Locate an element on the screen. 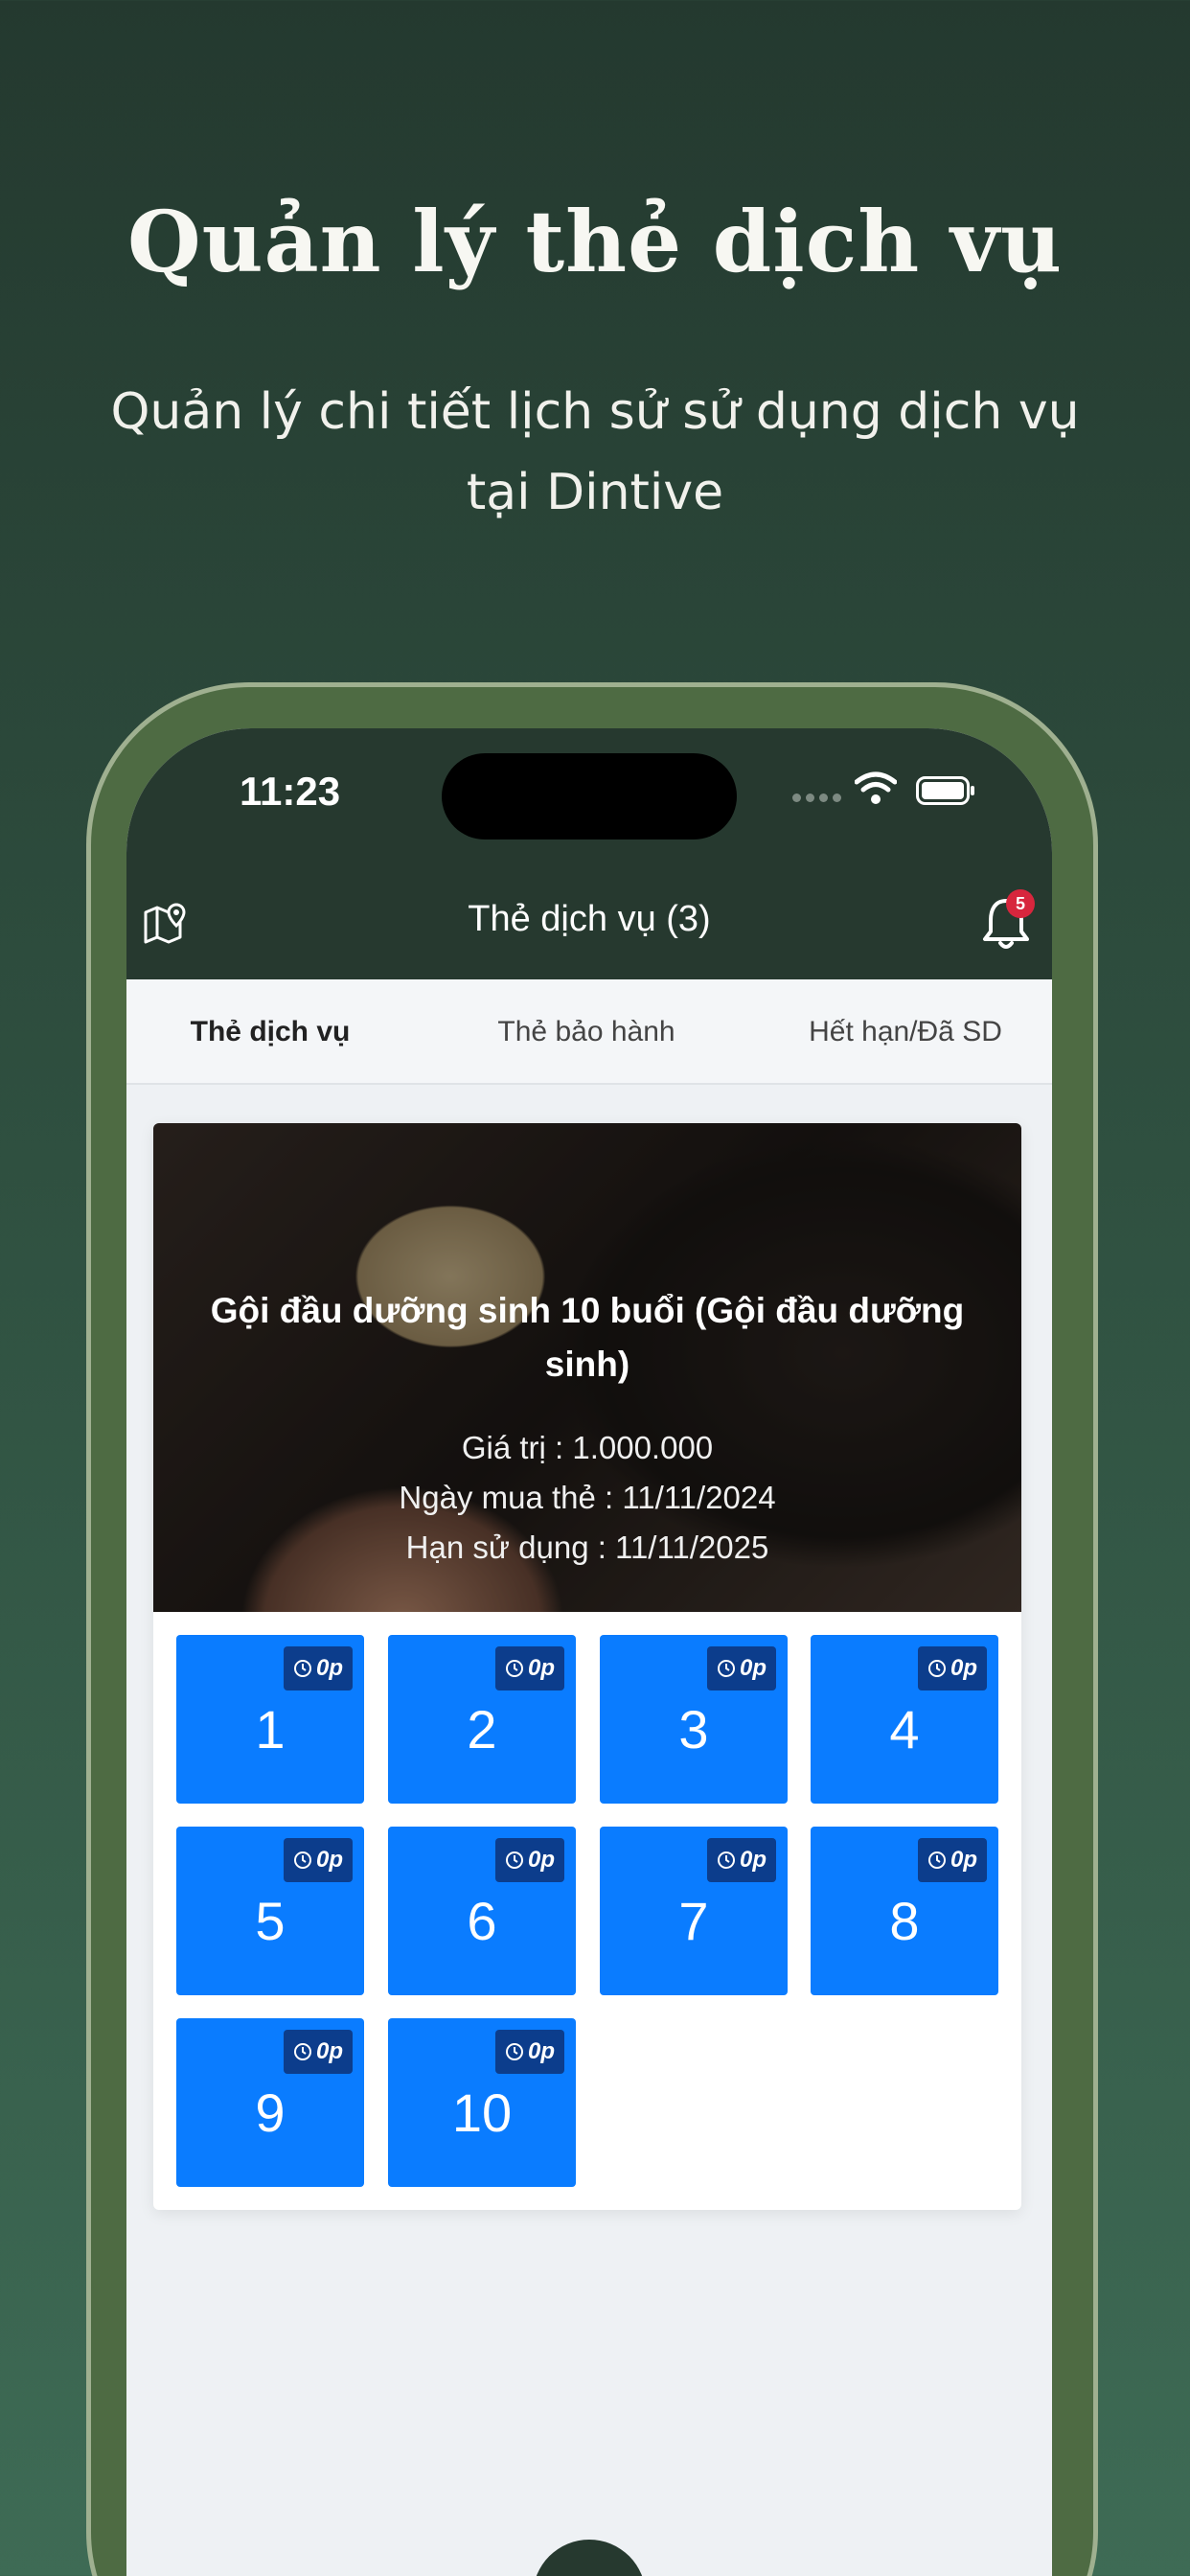 The height and width of the screenshot is (2576, 1190). session-tile: 0p 9 is located at coordinates (270, 2102).